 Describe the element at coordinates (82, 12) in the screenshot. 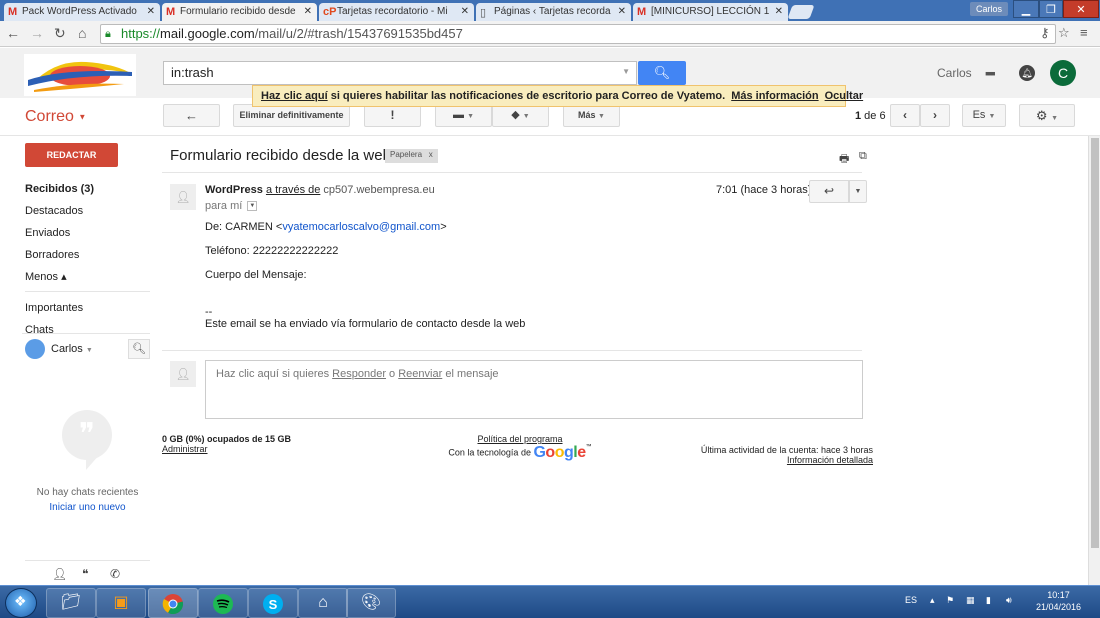

I see `browser-tab-1: M Pack WordPress Activado ✕` at that location.